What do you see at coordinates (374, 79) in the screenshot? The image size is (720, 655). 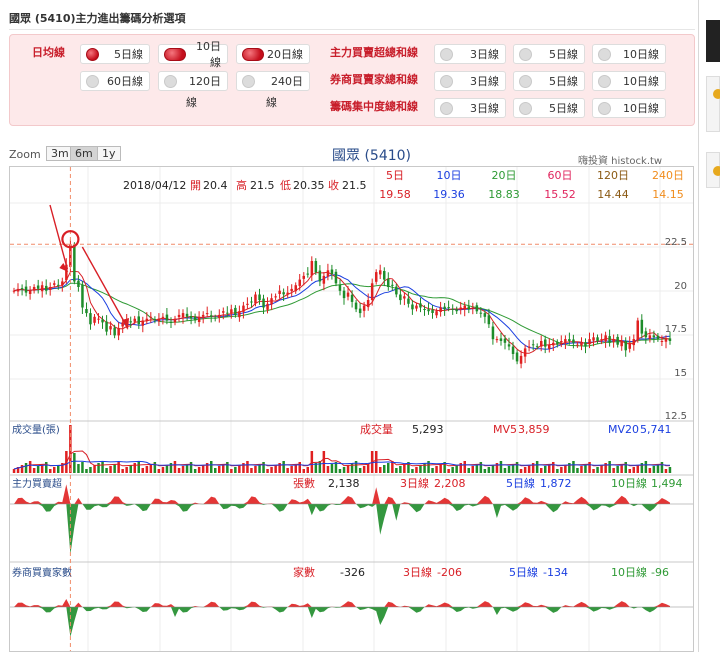 I see `broker-row-label: 券商買賣家總和線` at bounding box center [374, 79].